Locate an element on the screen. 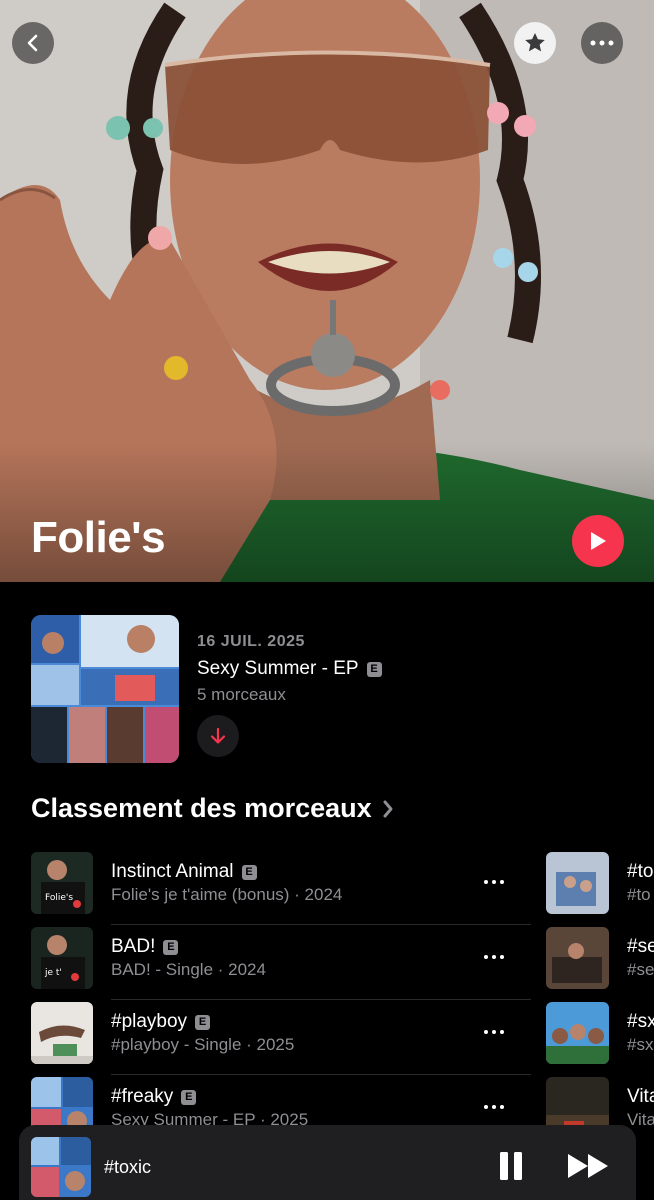  track-title: #freaky is located at coordinates (142, 1096).